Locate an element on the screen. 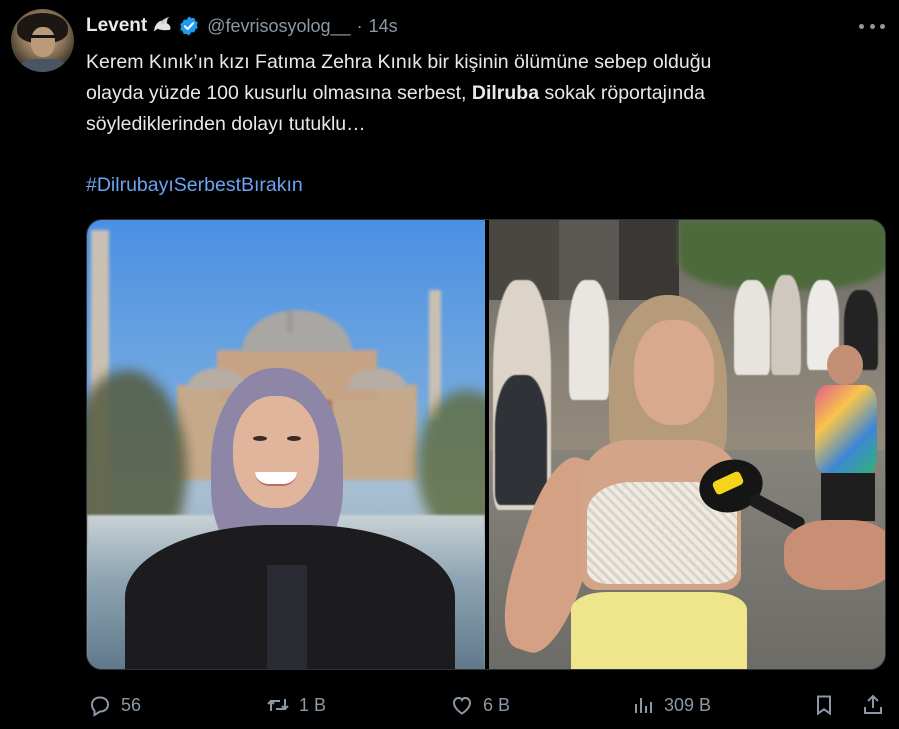  share-icon is located at coordinates (873, 704).